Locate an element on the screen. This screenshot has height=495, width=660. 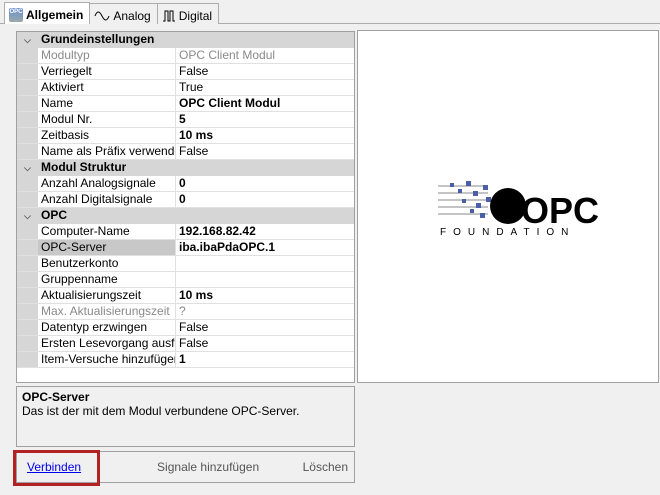
property-value: ? is located at coordinates (265, 311).